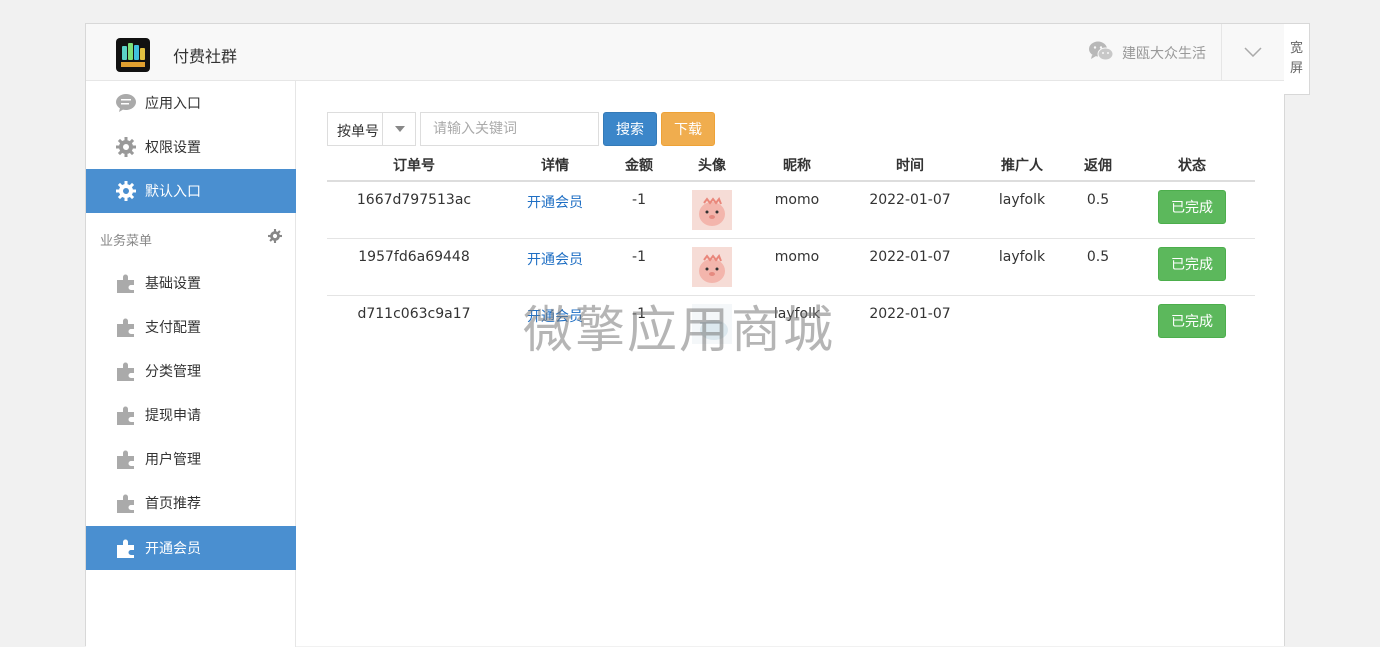 This screenshot has height=647, width=1380. I want to click on col-header-time: 时间, so click(910, 166).